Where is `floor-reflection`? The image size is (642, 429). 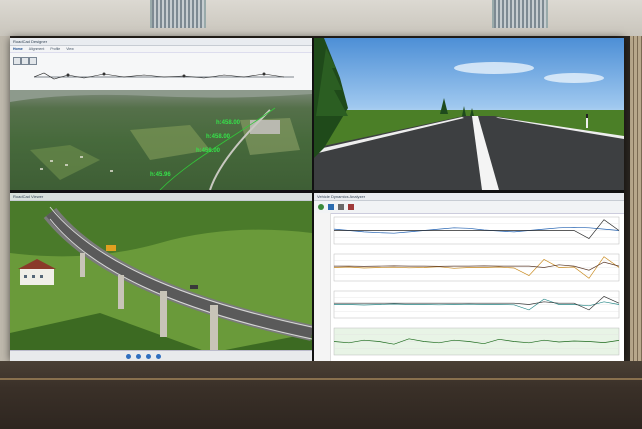 floor-reflection is located at coordinates (321, 379).